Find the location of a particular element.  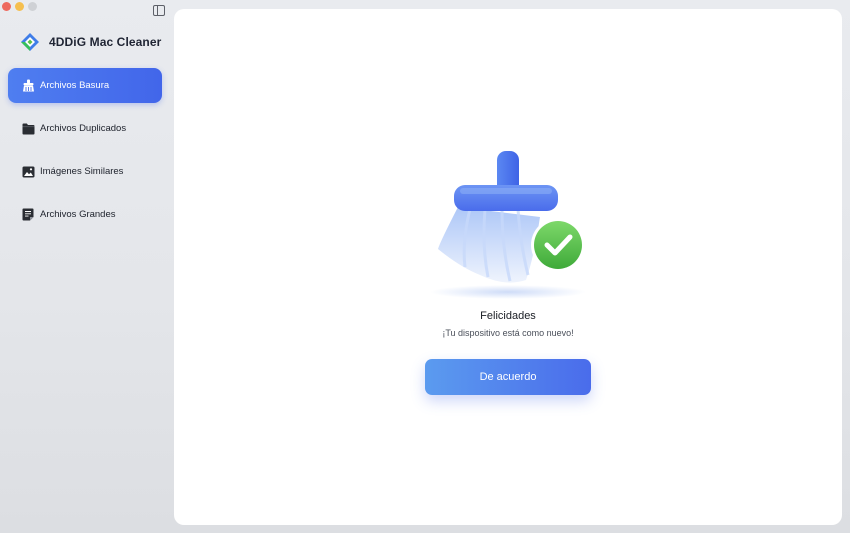

sidebar-item-imagenes-similares: Imágenes Similares is located at coordinates (85, 171).